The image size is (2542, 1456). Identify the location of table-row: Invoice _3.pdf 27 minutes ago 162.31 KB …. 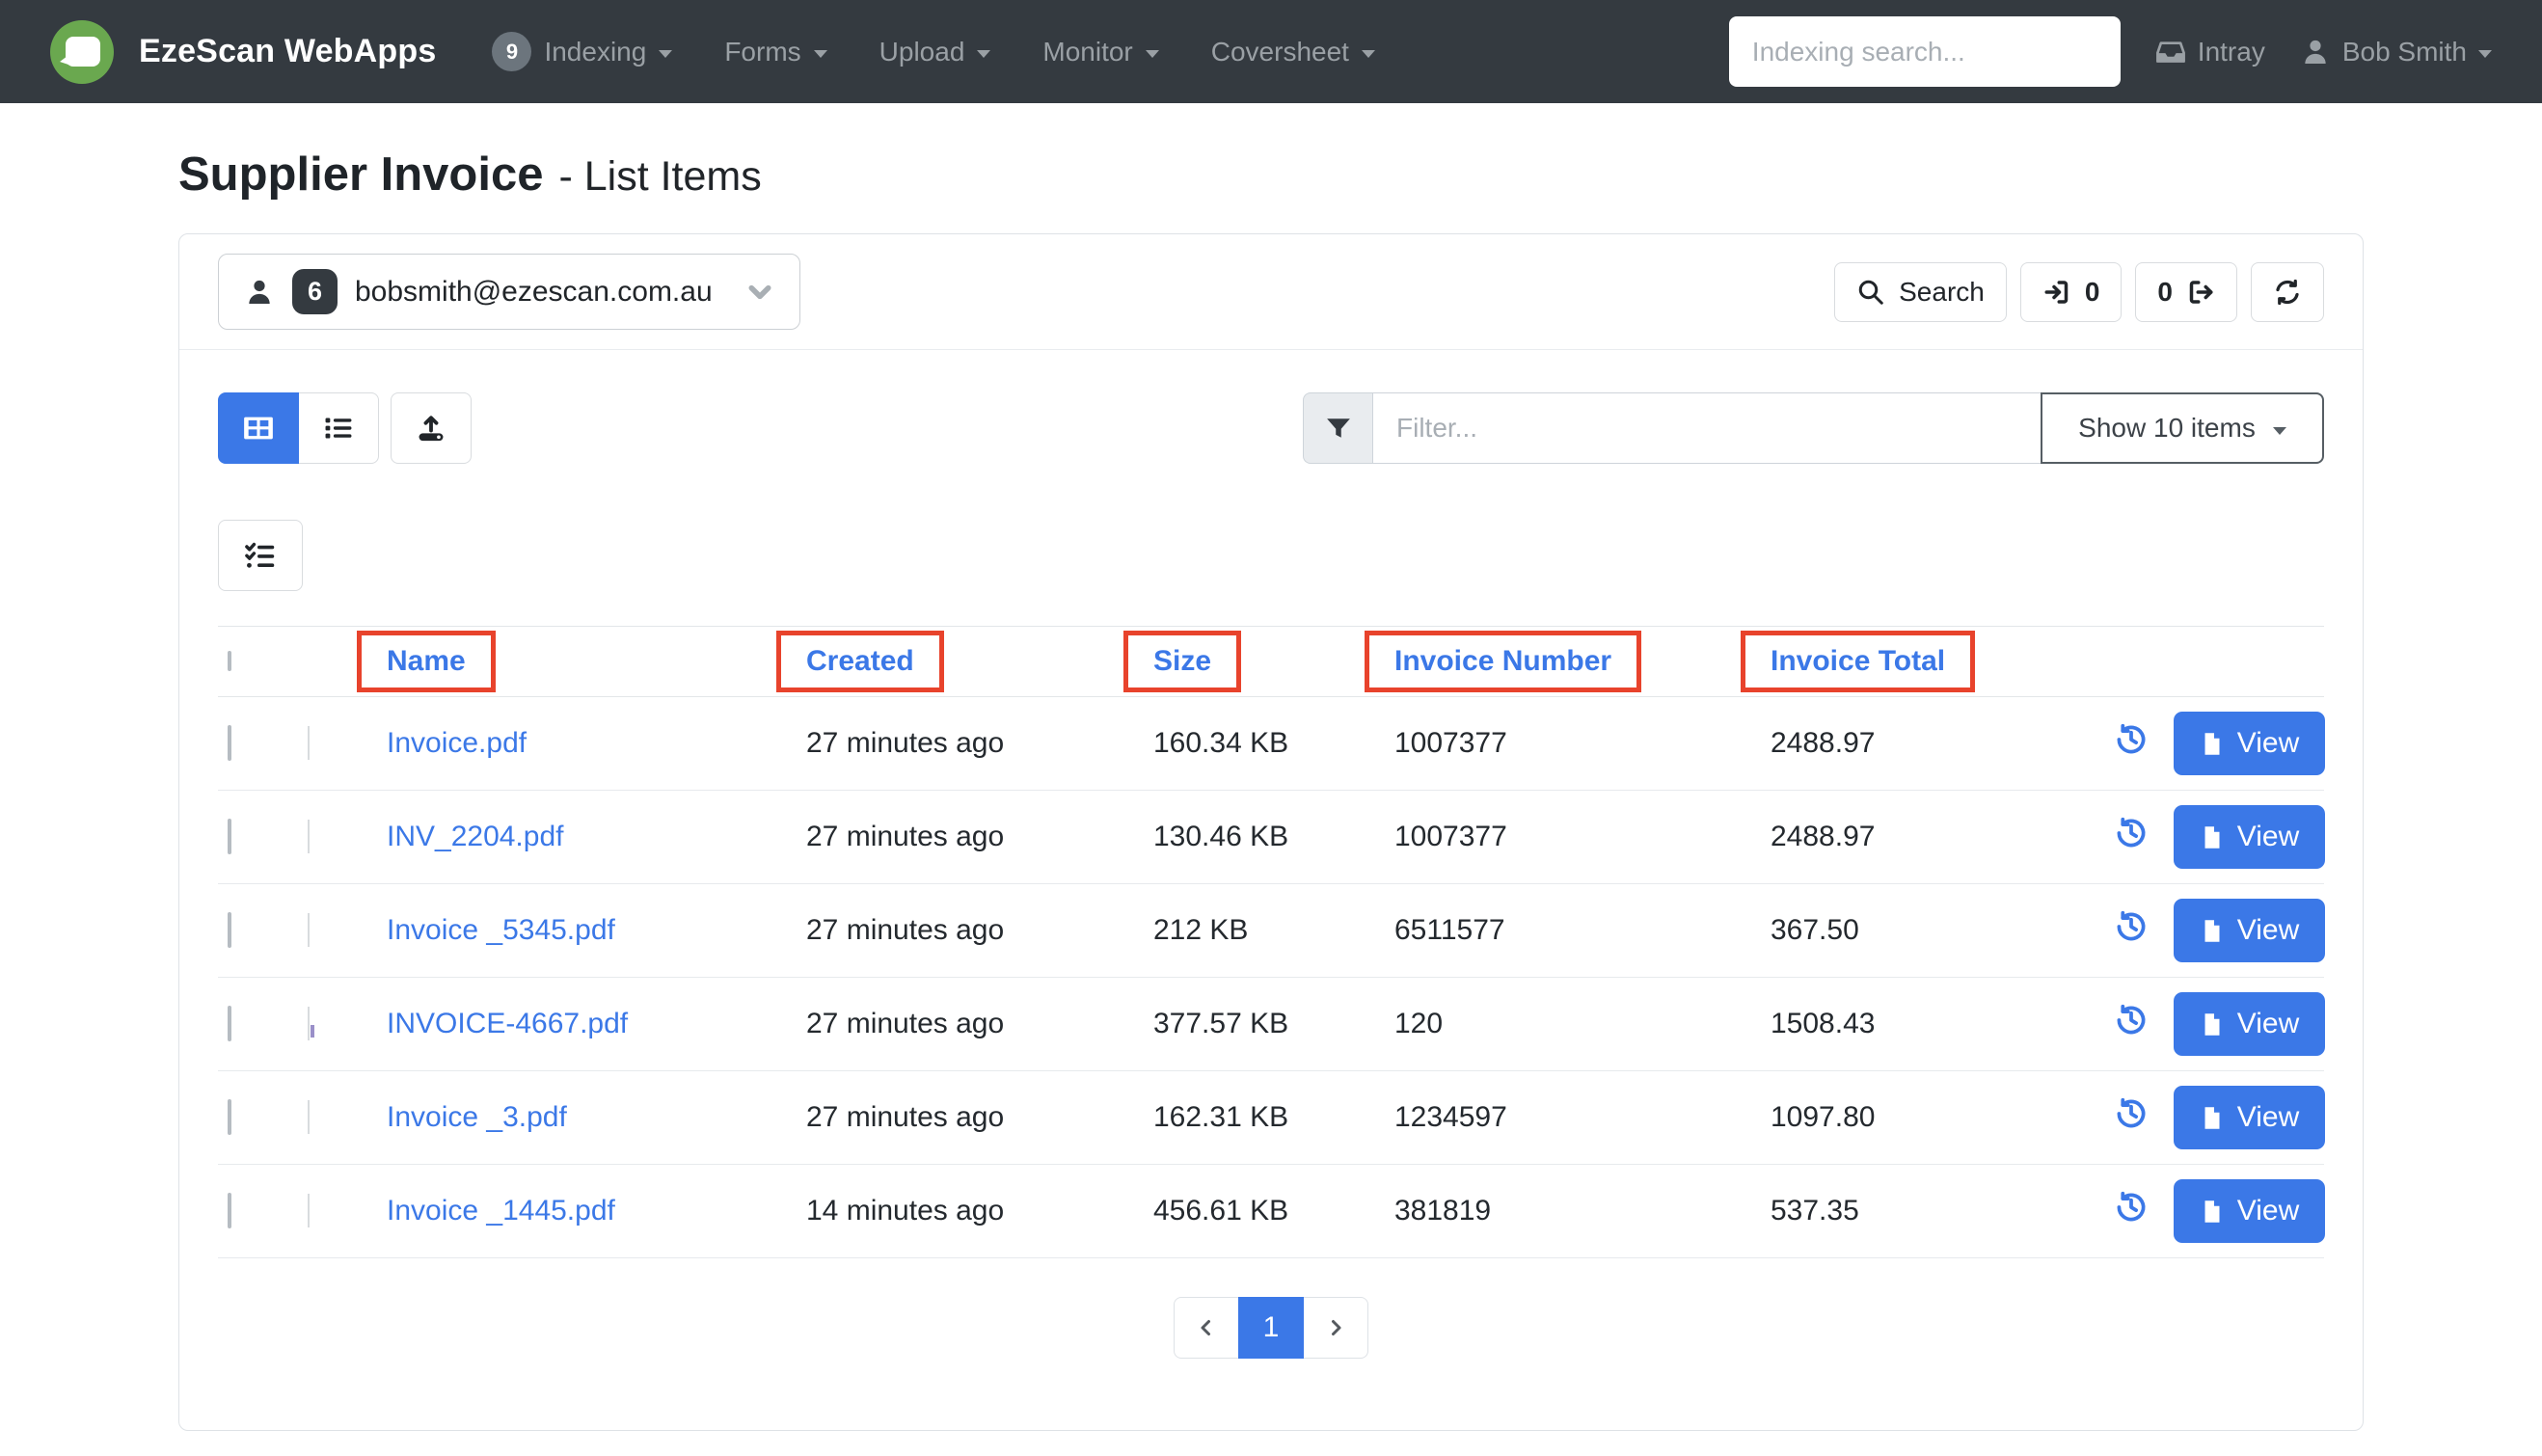
(1271, 1118).